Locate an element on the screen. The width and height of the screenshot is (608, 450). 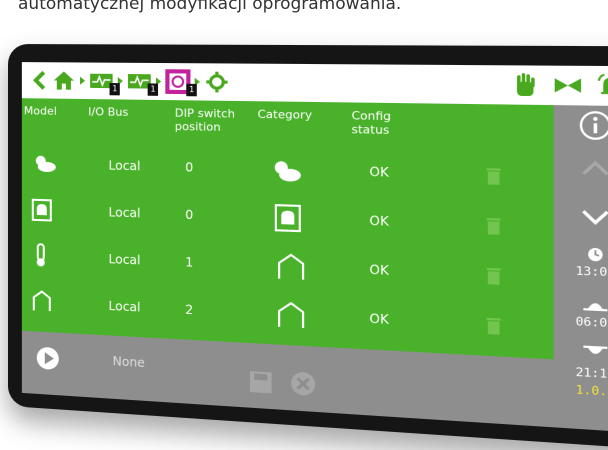
hand-icon is located at coordinates (525, 85).